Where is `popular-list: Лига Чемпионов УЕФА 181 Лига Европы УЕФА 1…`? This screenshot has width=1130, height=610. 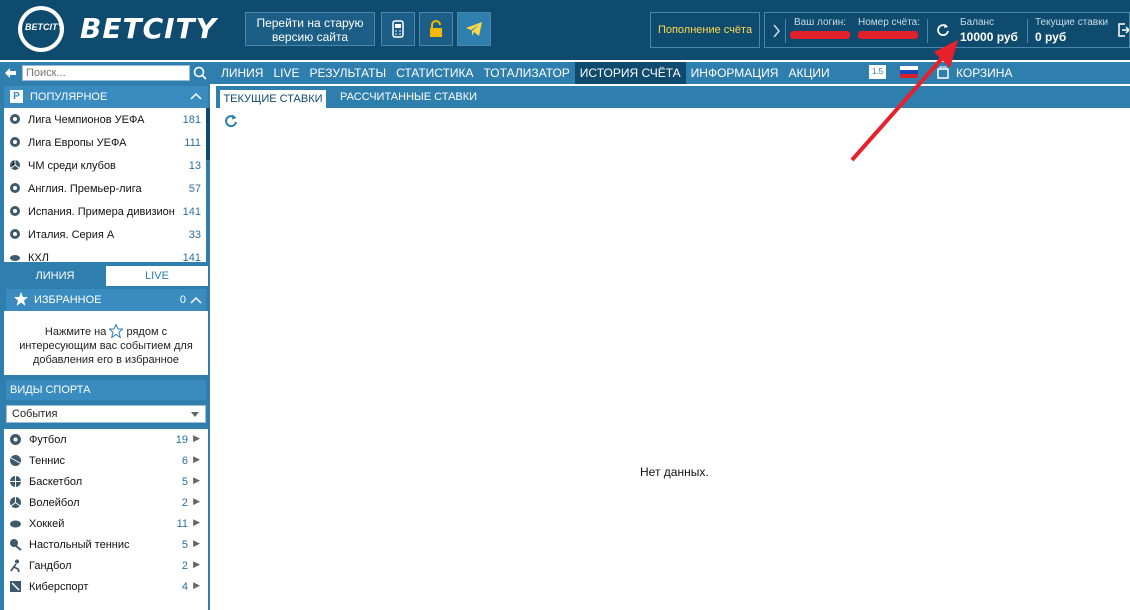
popular-list: Лига Чемпионов УЕФА 181 Лига Европы УЕФА 1… is located at coordinates (105, 185).